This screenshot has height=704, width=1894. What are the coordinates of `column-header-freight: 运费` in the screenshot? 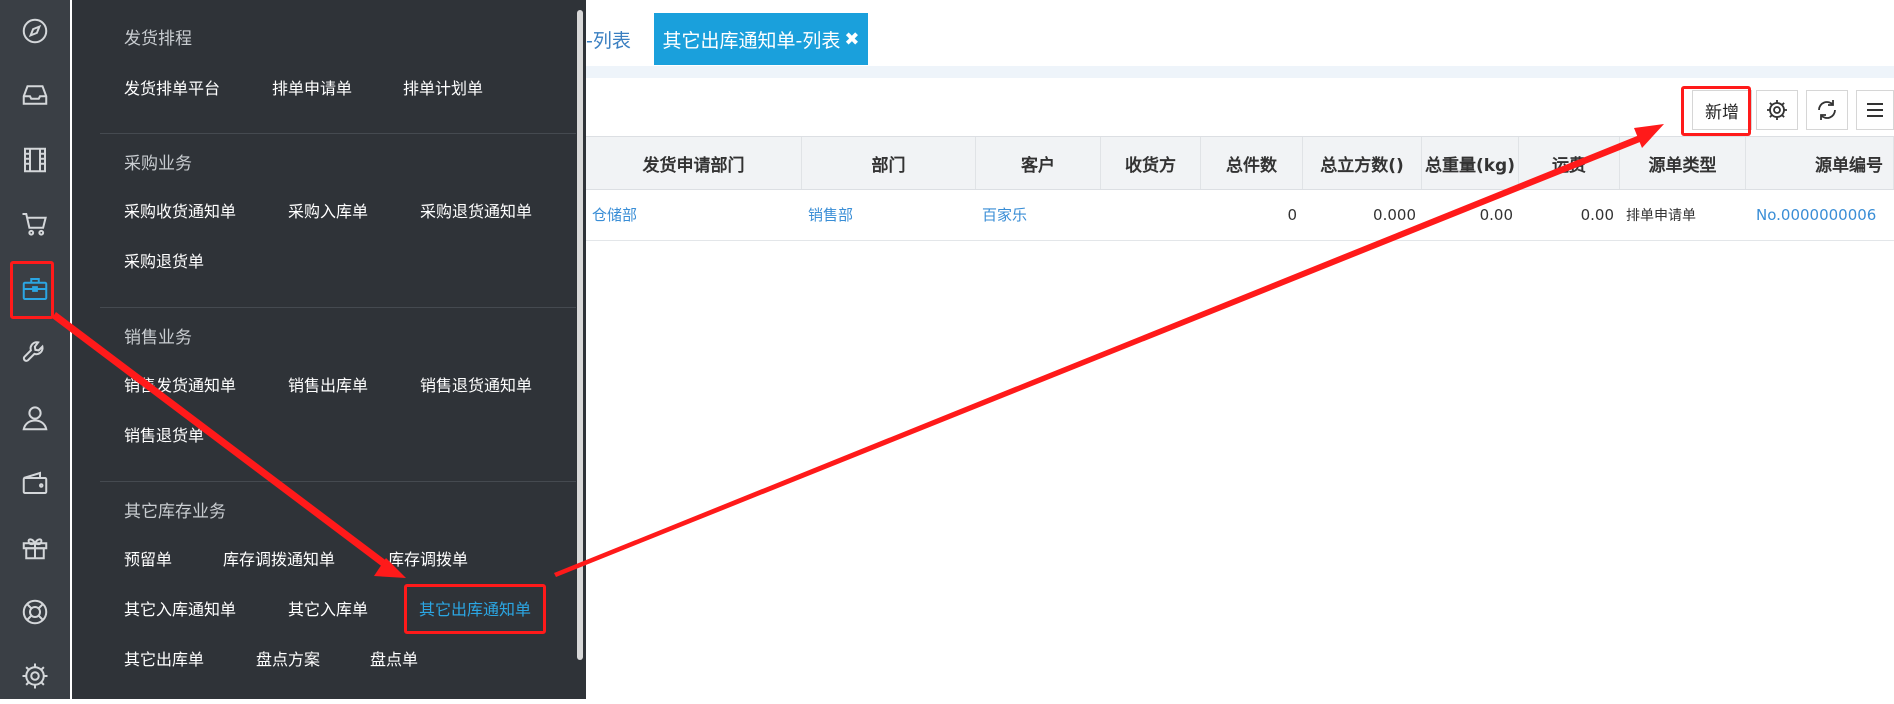 It's located at (1569, 163).